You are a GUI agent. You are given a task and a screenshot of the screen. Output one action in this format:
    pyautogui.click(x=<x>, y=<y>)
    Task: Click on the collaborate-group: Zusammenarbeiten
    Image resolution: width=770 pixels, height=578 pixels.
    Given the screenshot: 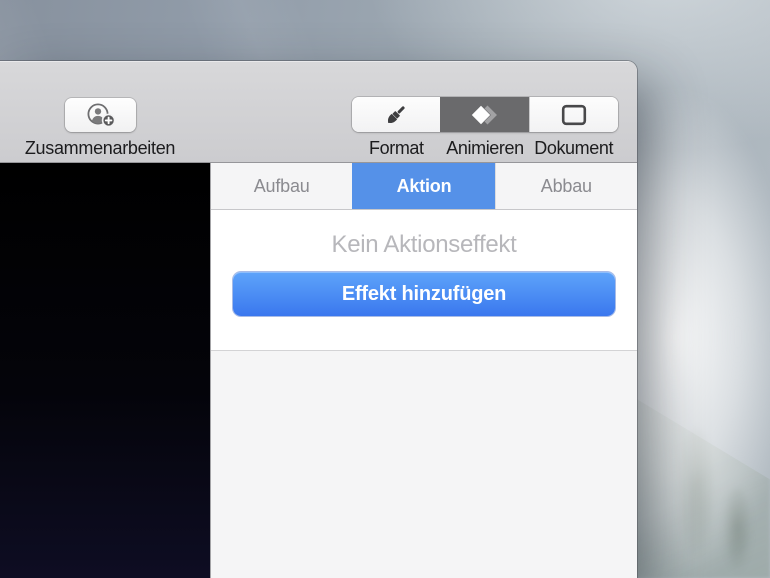 What is the action you would take?
    pyautogui.click(x=100, y=128)
    